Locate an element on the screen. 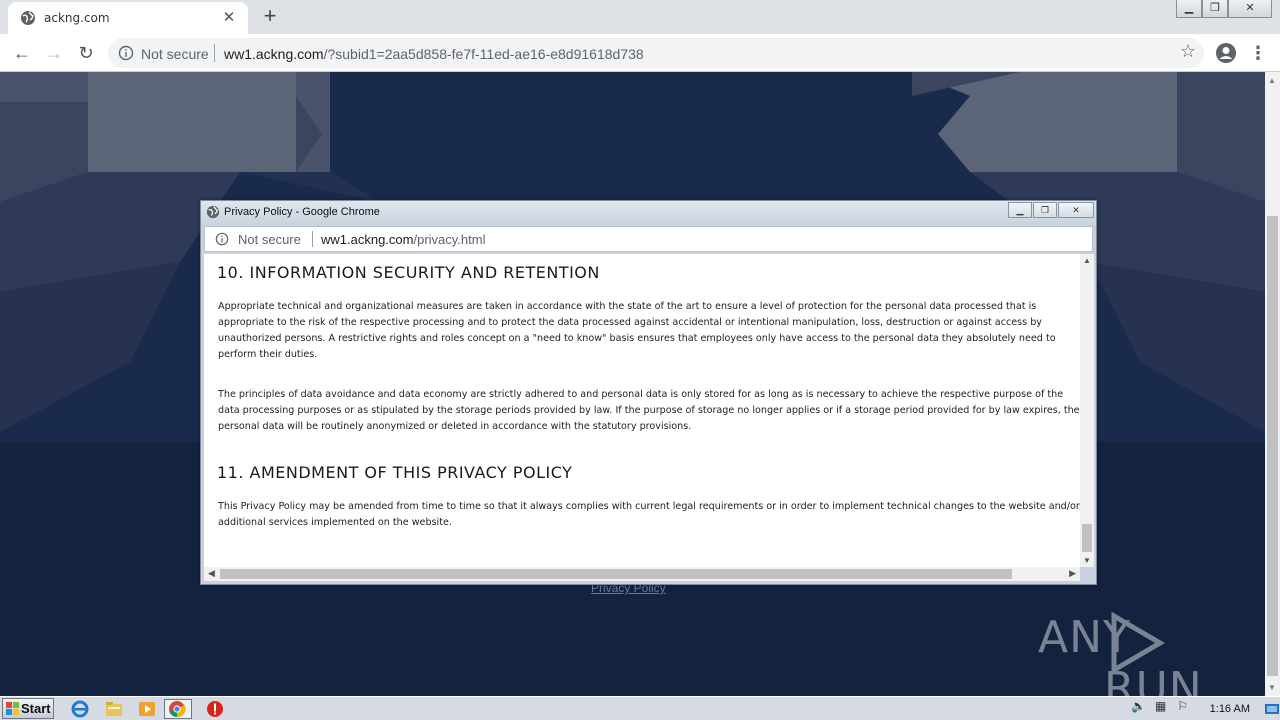 This screenshot has height=720, width=1280. globe-icon is located at coordinates (28, 18).